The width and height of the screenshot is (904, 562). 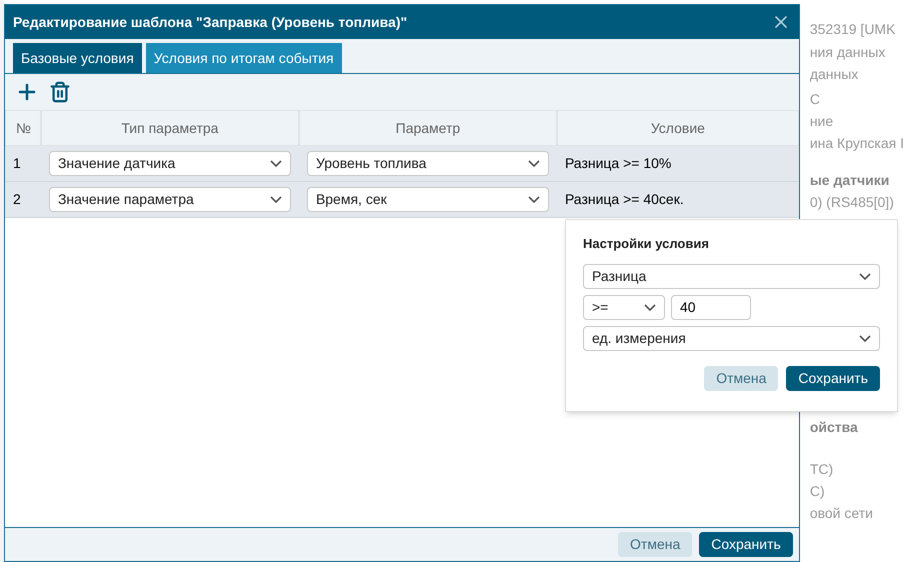 What do you see at coordinates (731, 276) in the screenshot?
I see `function-select: Разница` at bounding box center [731, 276].